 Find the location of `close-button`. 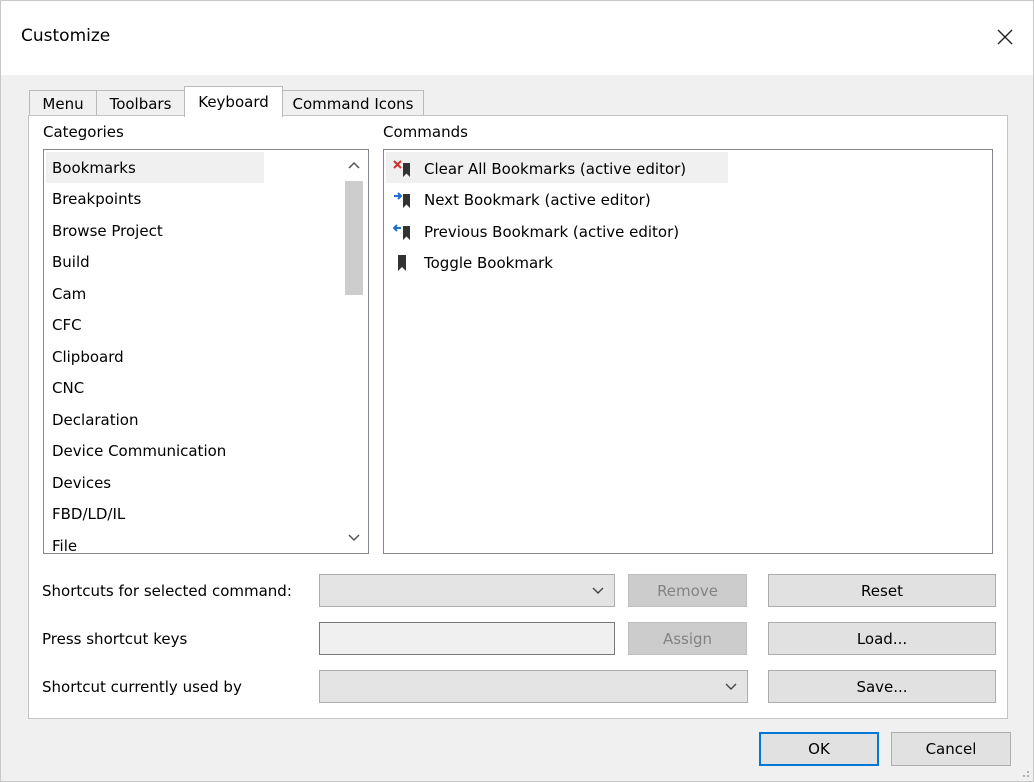

close-button is located at coordinates (1005, 37).